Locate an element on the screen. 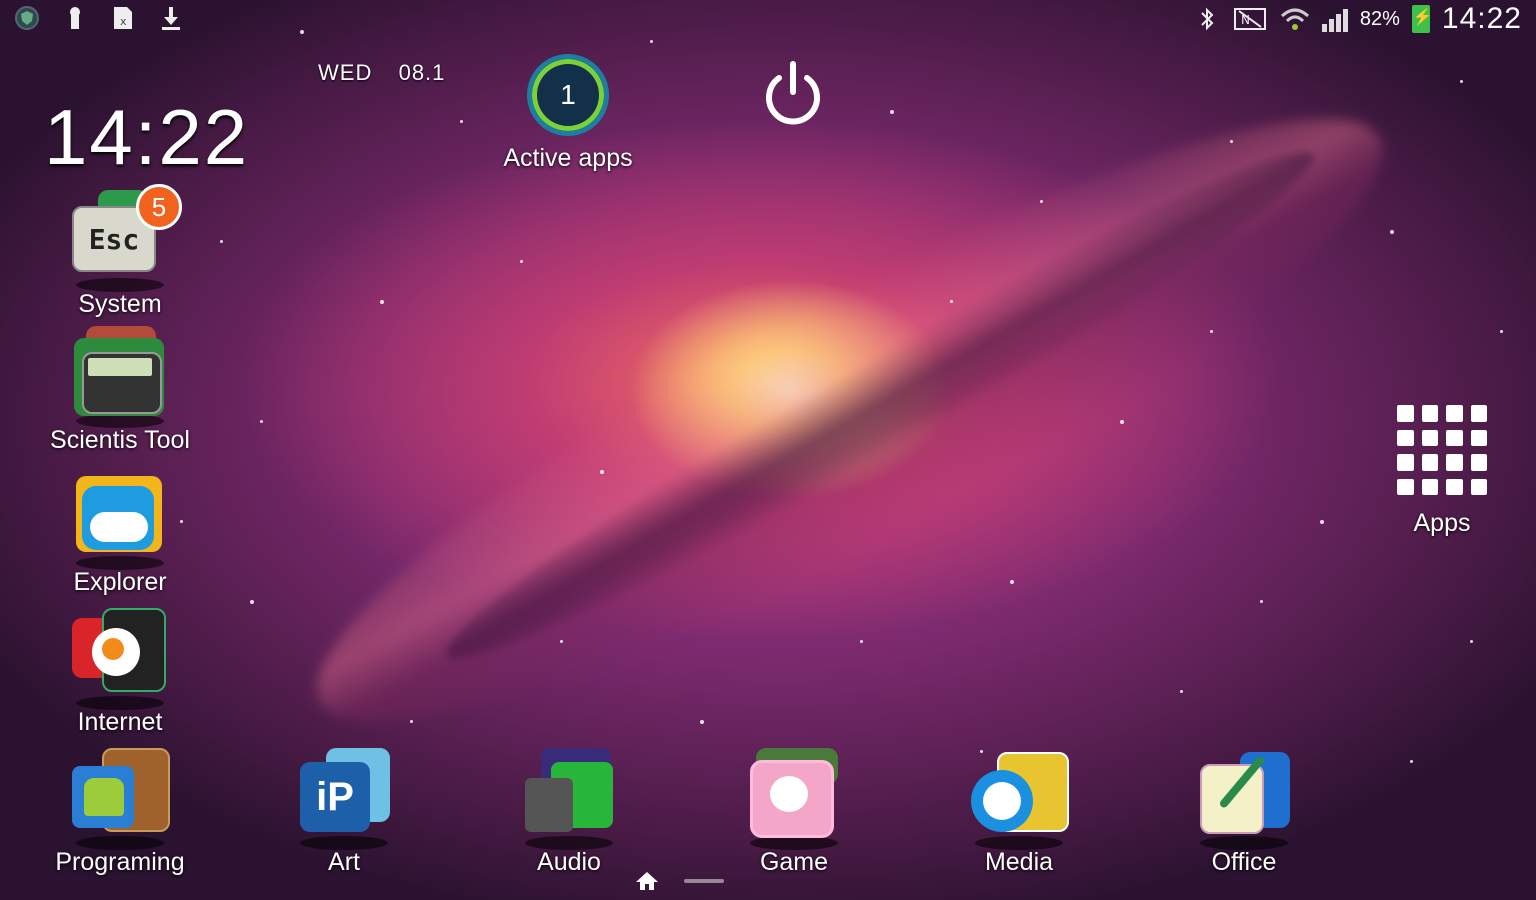 The width and height of the screenshot is (1536, 900). folder-label: System is located at coordinates (120, 304).